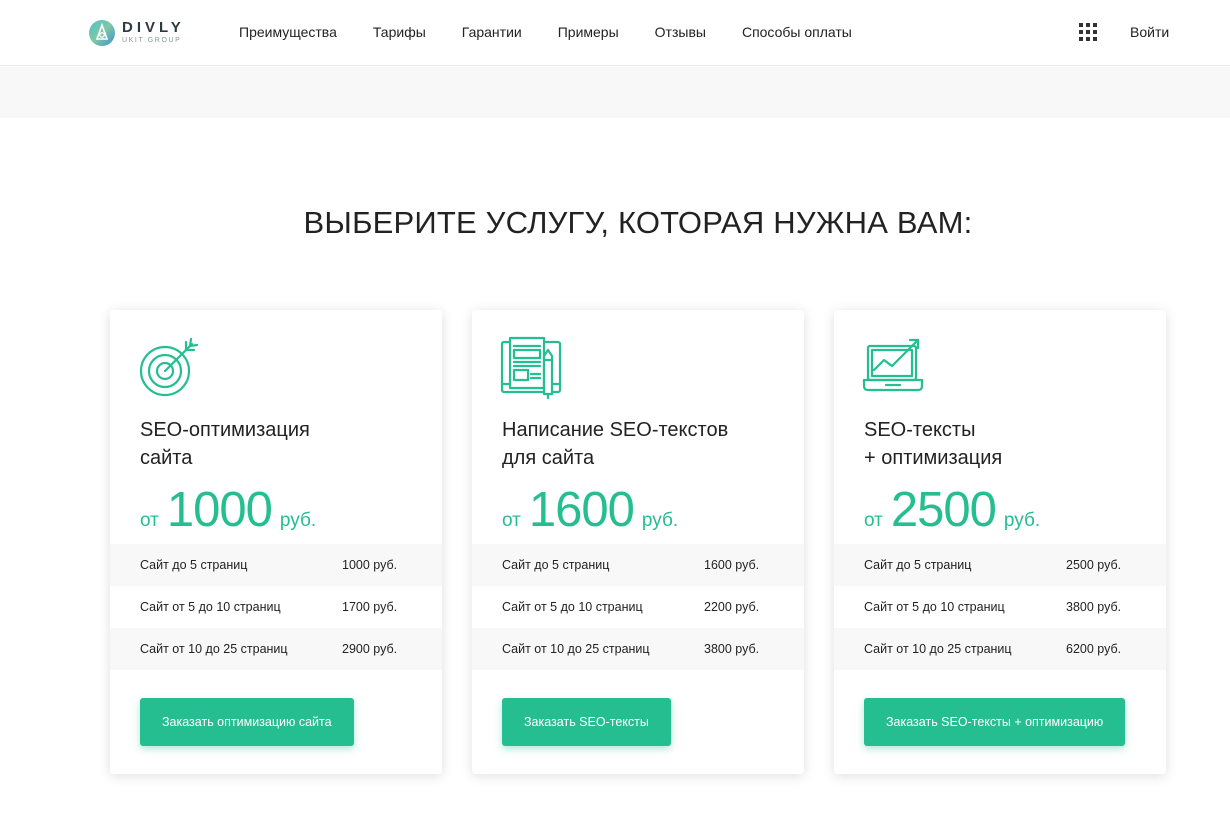  Describe the element at coordinates (219, 510) in the screenshot. I see `price-value: 1000` at that location.